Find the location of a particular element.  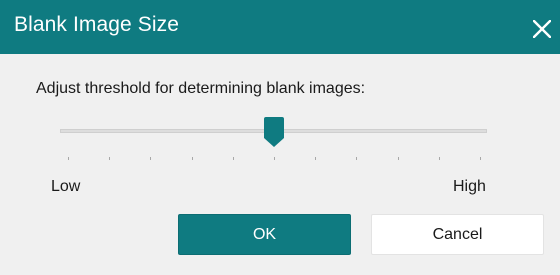

slider-thumb-shape is located at coordinates (274, 132).